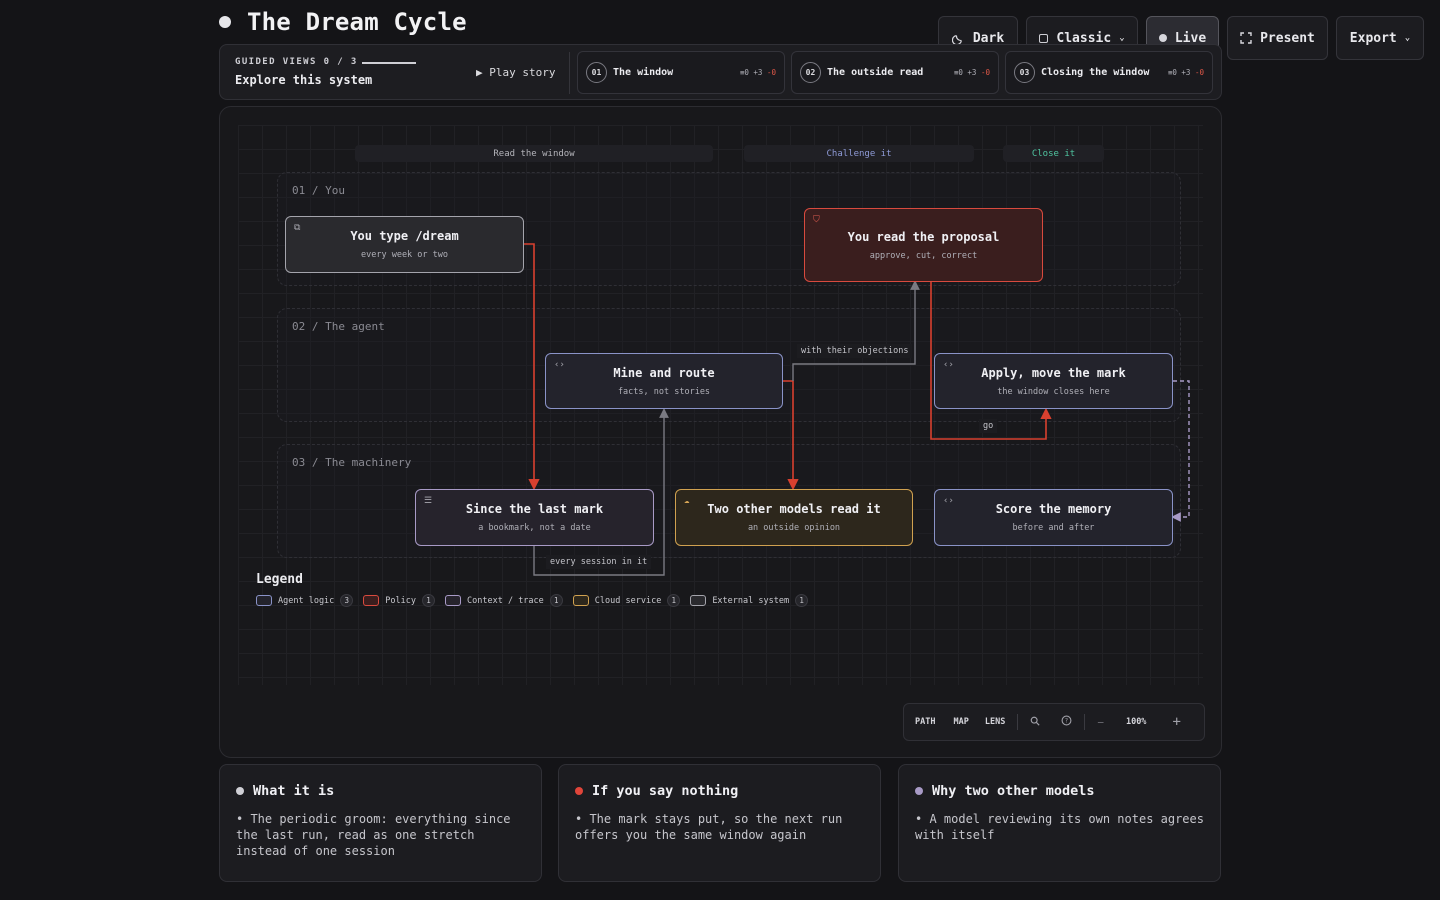  What do you see at coordinates (1053, 391) in the screenshot?
I see `node-subtitle: the window closes here` at bounding box center [1053, 391].